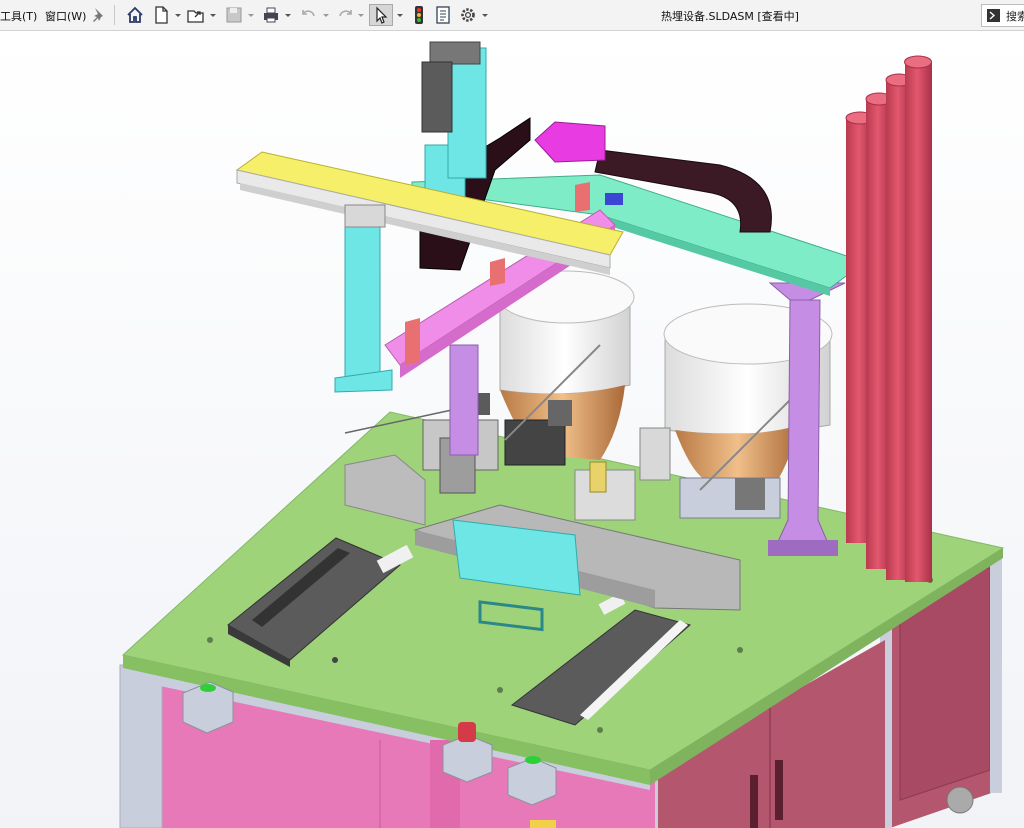 The image size is (1024, 828). I want to click on select-dropdown-chevron-icon, so click(400, 15).